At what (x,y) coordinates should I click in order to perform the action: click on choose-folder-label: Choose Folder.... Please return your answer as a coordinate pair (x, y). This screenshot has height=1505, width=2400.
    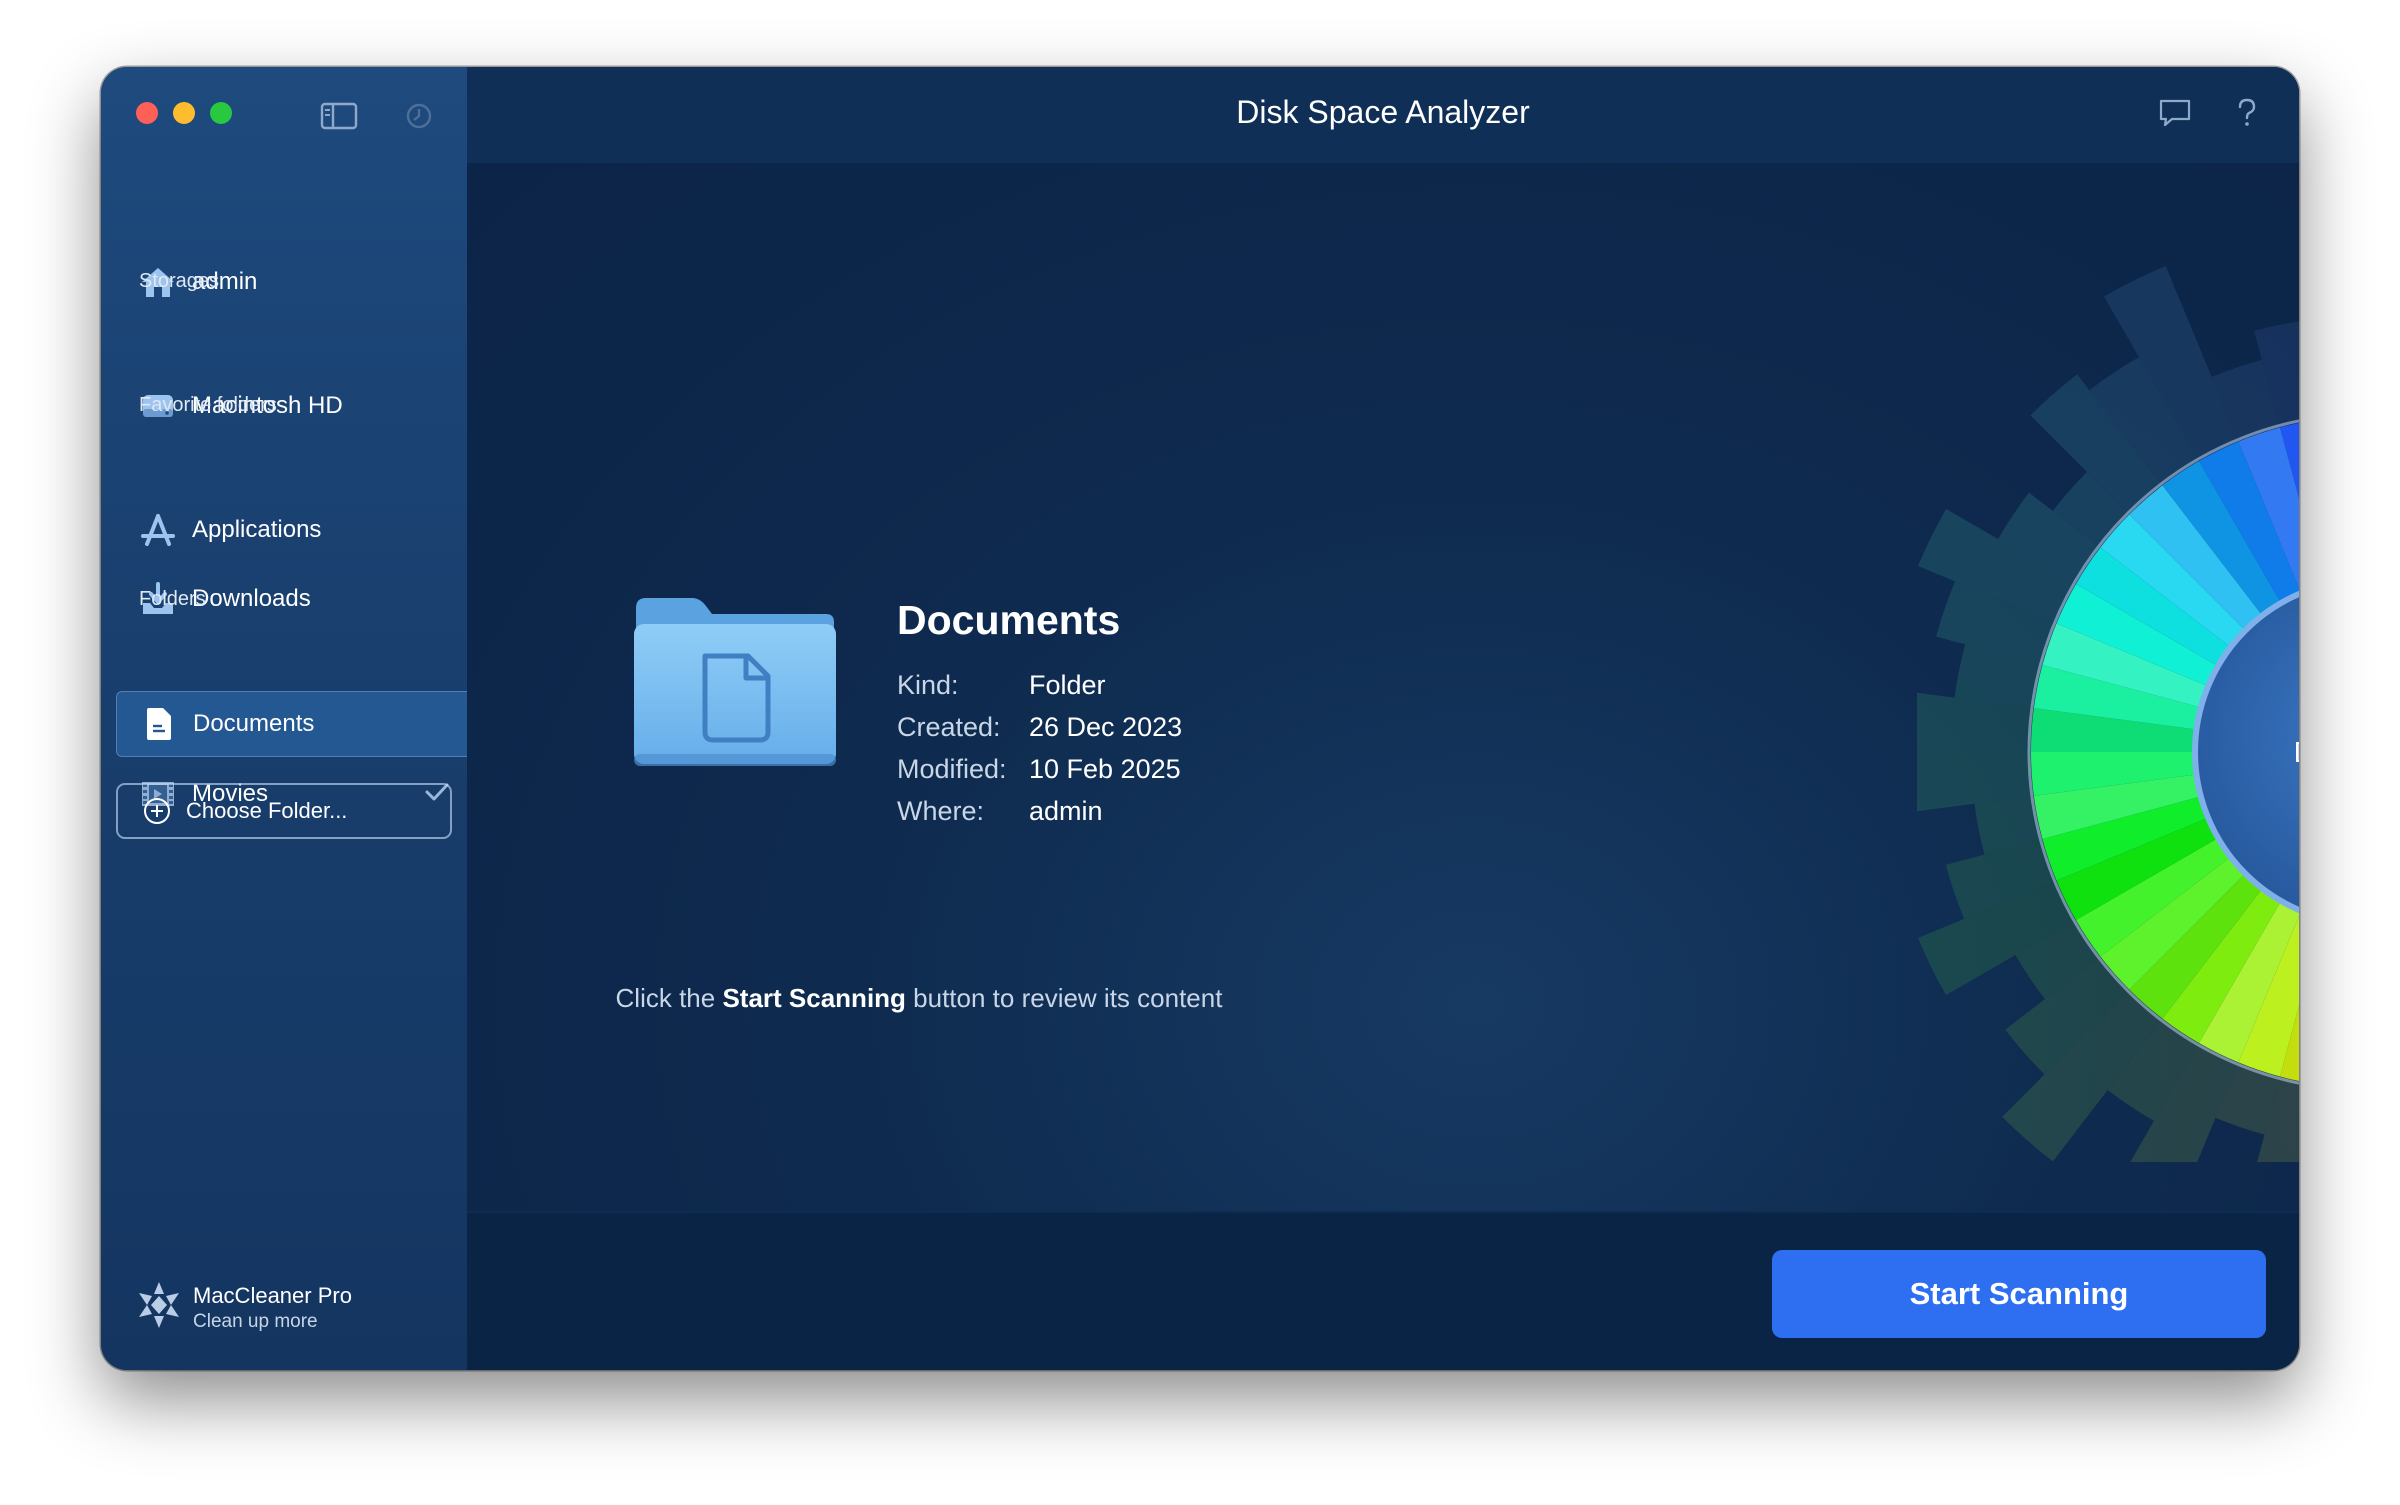
    Looking at the image, I should click on (267, 810).